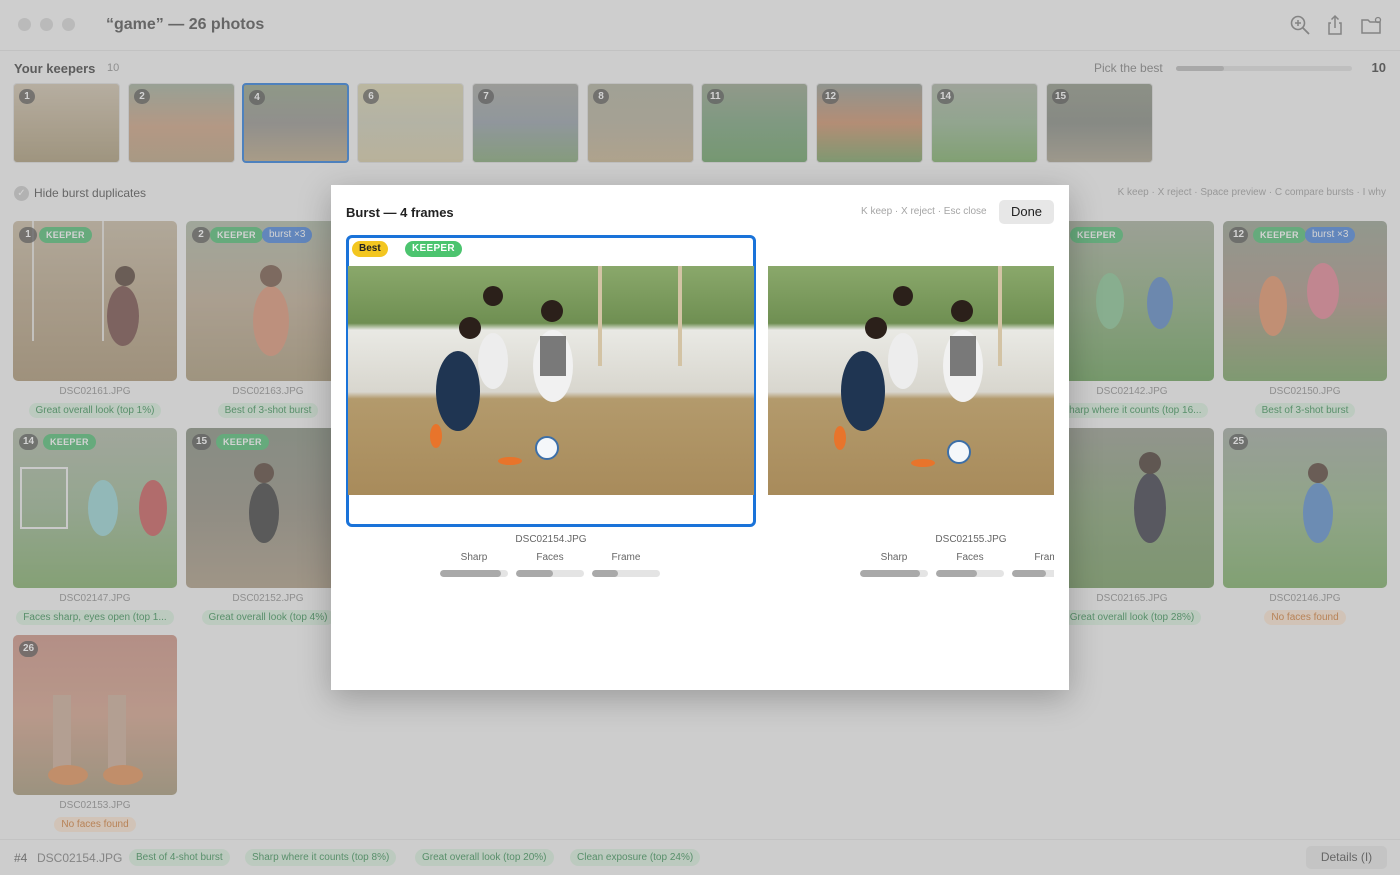 The width and height of the screenshot is (1400, 875). Describe the element at coordinates (400, 212) in the screenshot. I see `dialog-title: Burst — 4 frames` at that location.